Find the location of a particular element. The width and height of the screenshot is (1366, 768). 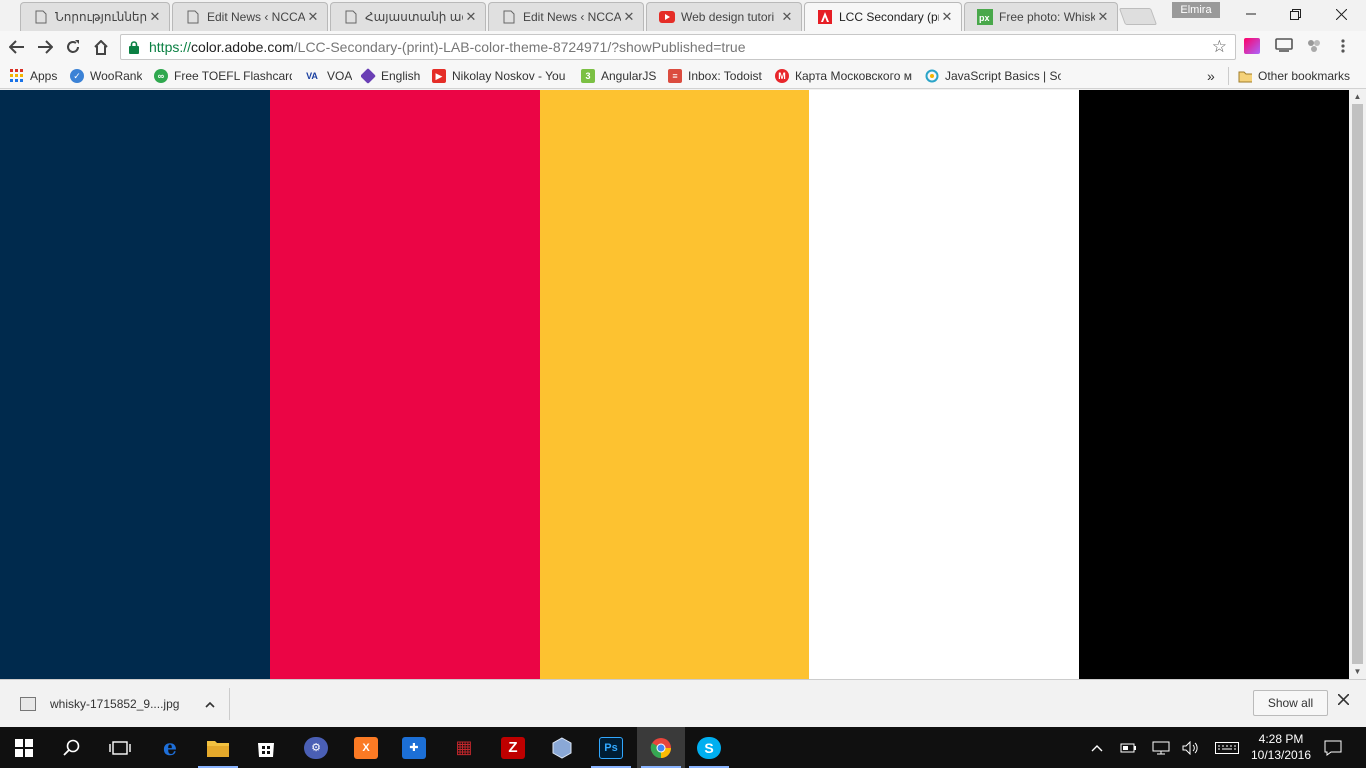

color-extension-icon is located at coordinates (1253, 47).